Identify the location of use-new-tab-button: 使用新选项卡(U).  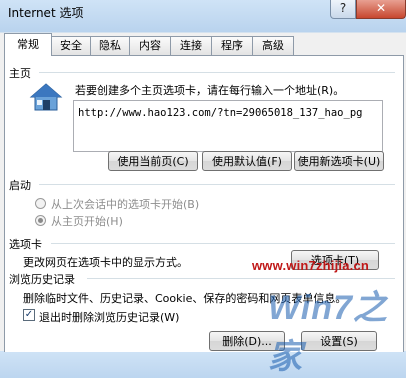
(339, 161).